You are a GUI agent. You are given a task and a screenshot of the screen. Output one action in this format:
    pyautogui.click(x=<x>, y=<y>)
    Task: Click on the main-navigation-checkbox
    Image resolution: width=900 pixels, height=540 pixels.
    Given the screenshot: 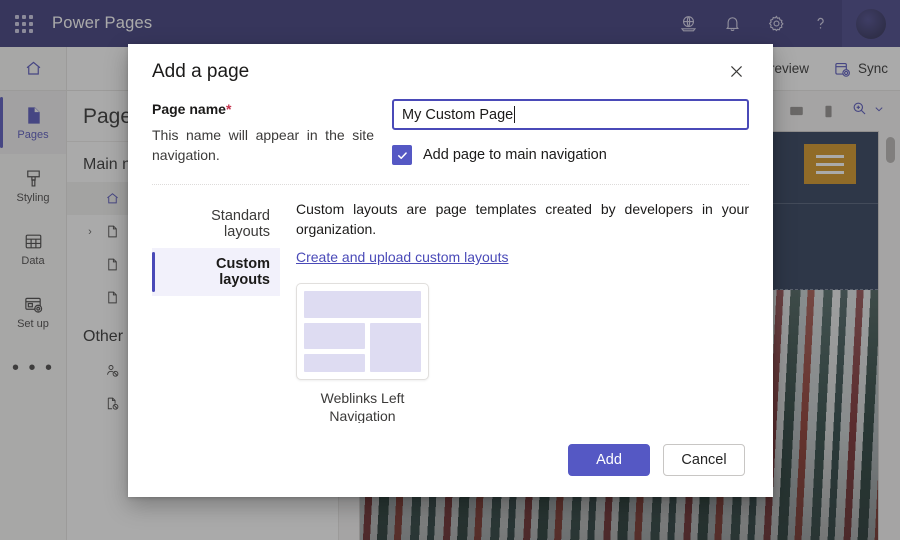 What is the action you would take?
    pyautogui.click(x=402, y=155)
    